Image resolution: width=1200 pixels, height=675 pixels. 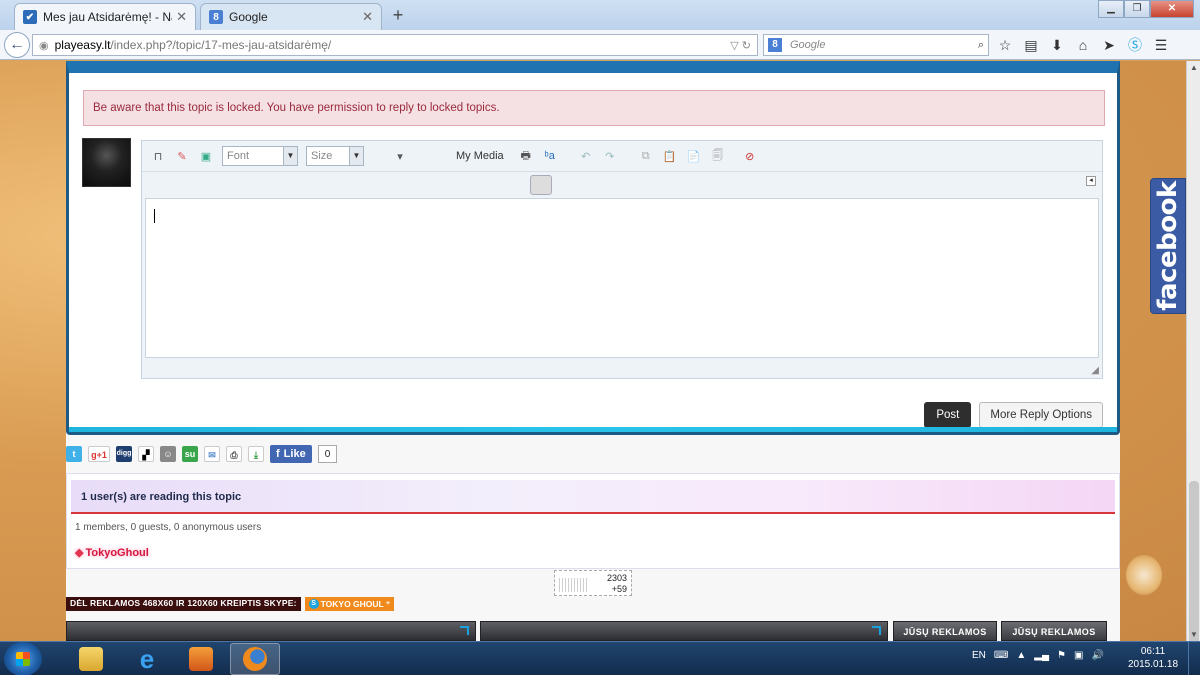 I want to click on skype-name: TOKYO GHOUL, so click(x=352, y=604).